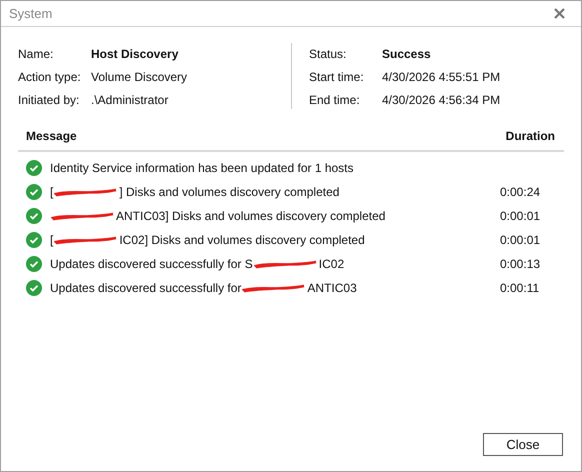  What do you see at coordinates (130, 100) in the screenshot?
I see `field-value: .\Administrator` at bounding box center [130, 100].